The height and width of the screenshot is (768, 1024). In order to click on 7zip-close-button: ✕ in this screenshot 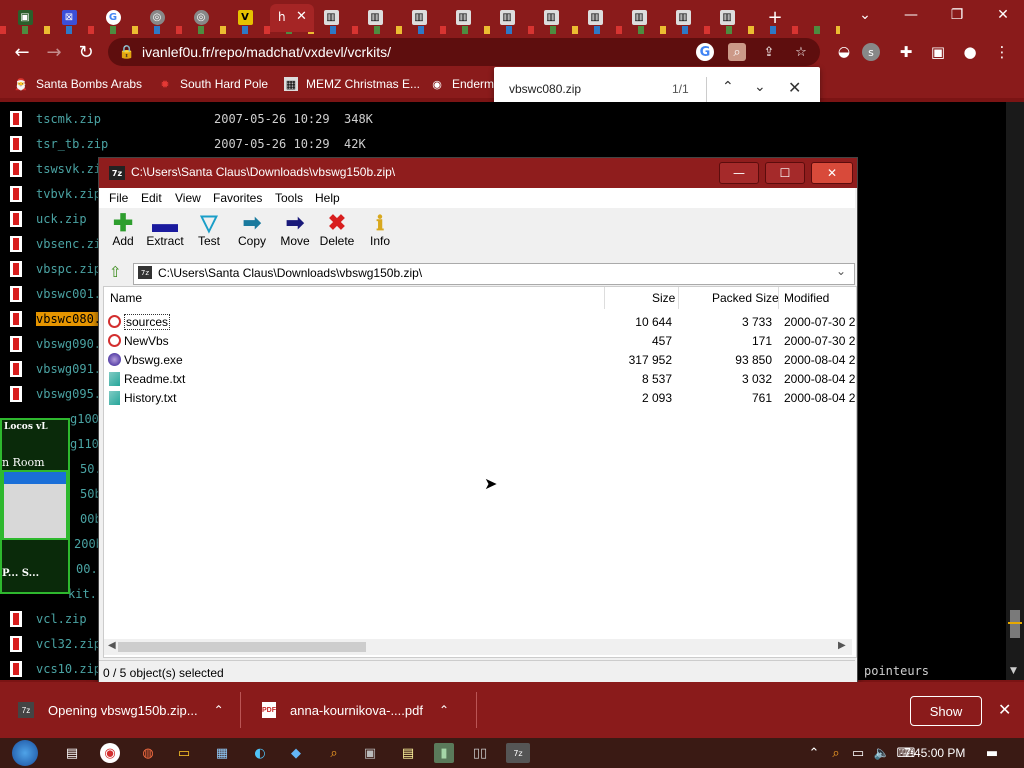, I will do `click(832, 173)`.